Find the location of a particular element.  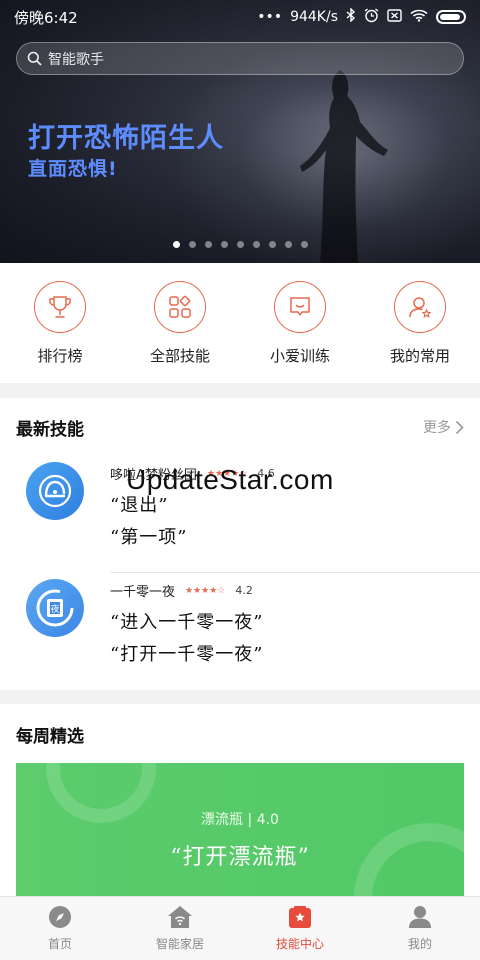

weekly-feature-card: 漂流瓶 | 4.0 “打开漂流瓶” is located at coordinates (240, 832).